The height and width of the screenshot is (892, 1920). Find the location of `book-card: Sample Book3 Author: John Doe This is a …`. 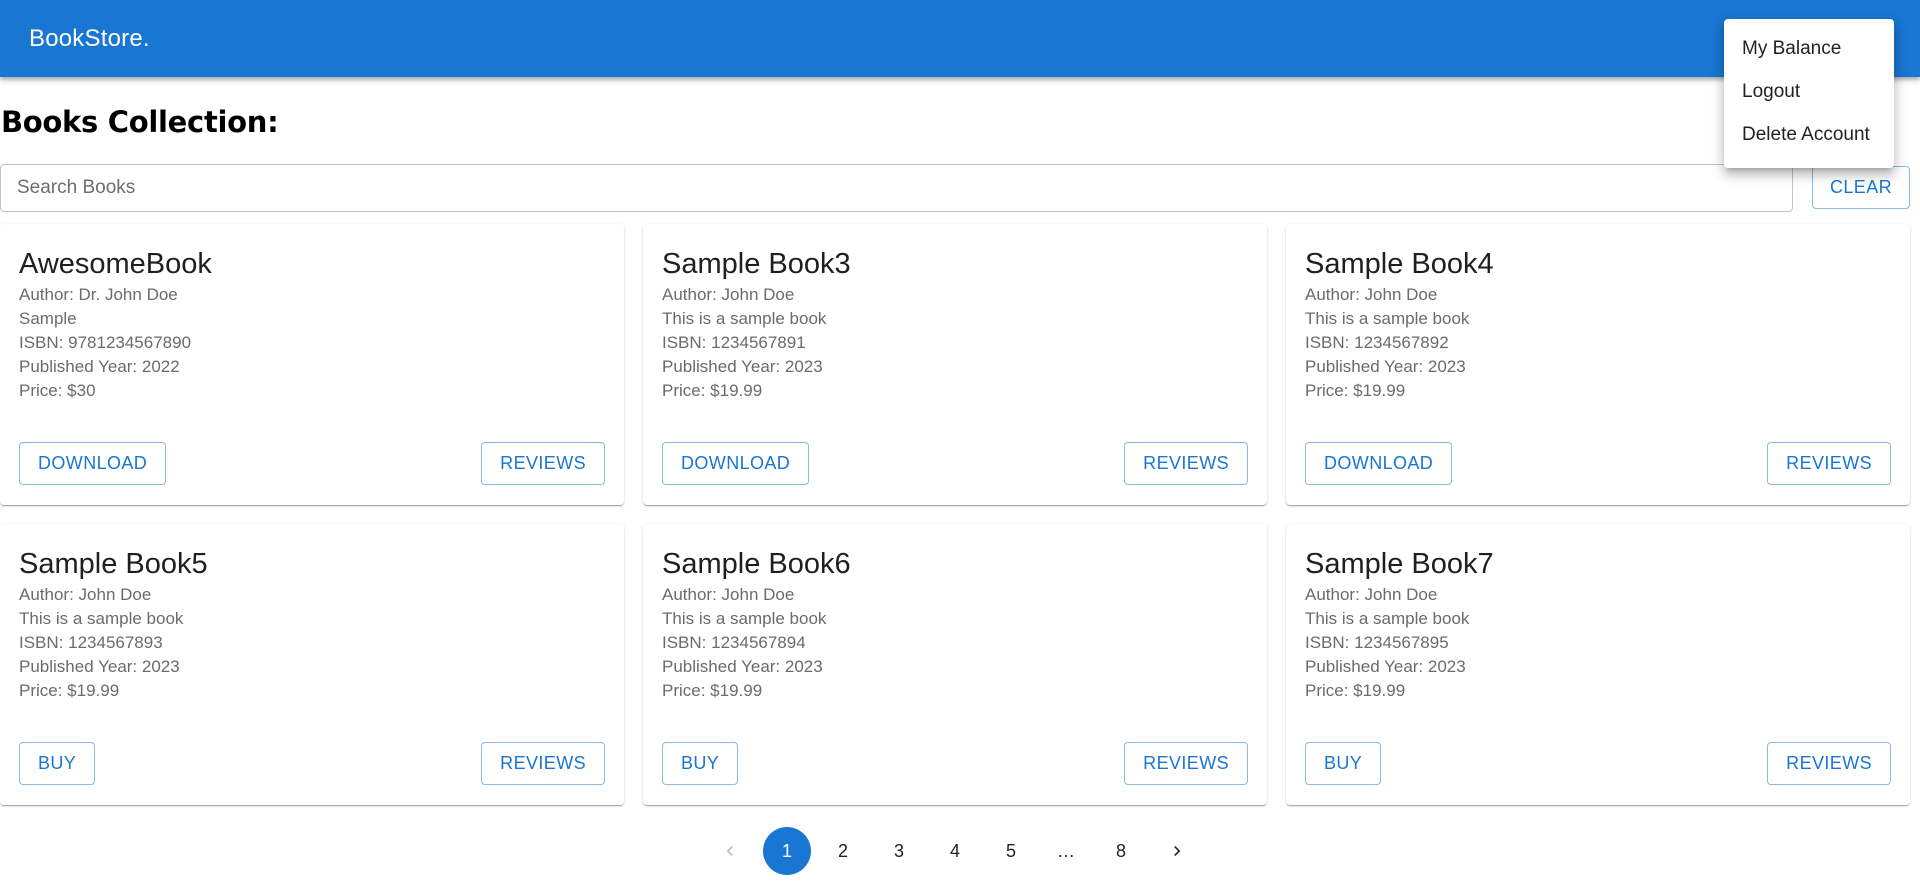

book-card: Sample Book3 Author: John Doe This is a … is located at coordinates (955, 364).